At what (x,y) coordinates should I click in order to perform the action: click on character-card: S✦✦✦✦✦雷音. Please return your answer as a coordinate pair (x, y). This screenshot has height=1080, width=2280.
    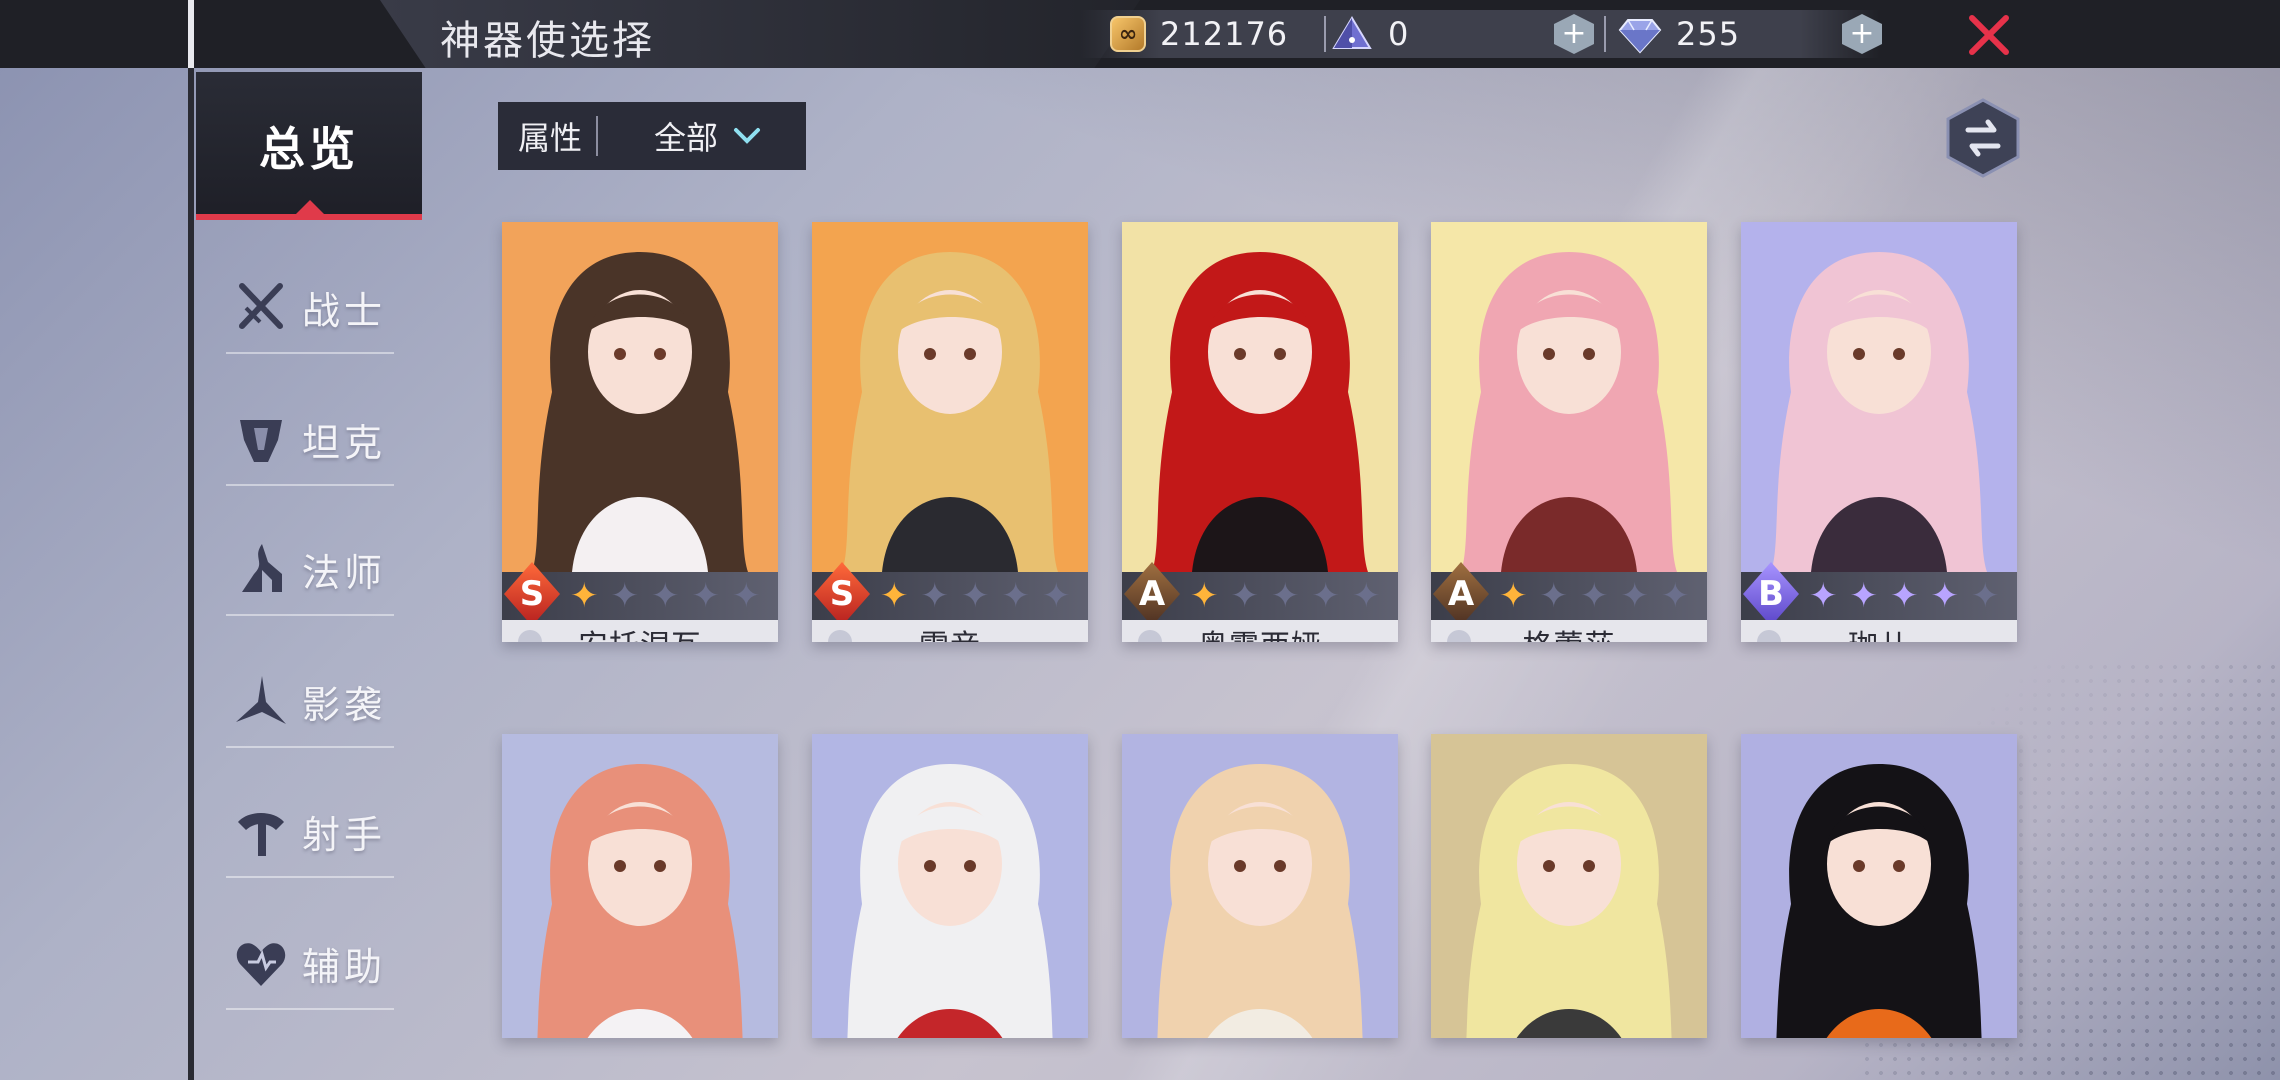
    Looking at the image, I should click on (950, 432).